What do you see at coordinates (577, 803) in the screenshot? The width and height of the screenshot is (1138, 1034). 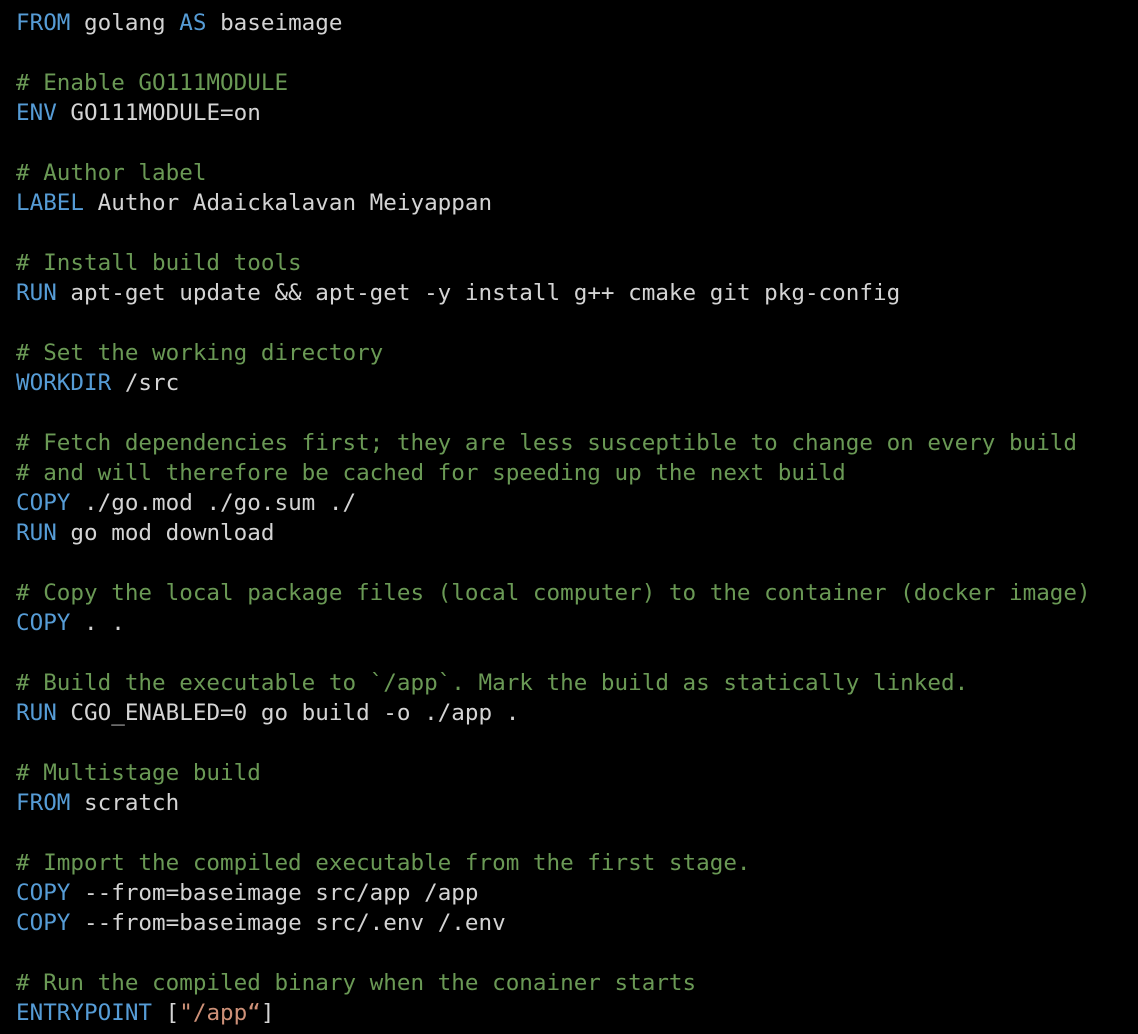 I see `code-line: FROM scratch` at bounding box center [577, 803].